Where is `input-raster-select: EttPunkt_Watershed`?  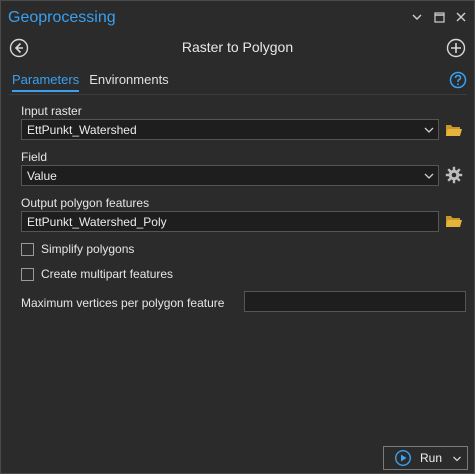
input-raster-select: EttPunkt_Watershed is located at coordinates (230, 129).